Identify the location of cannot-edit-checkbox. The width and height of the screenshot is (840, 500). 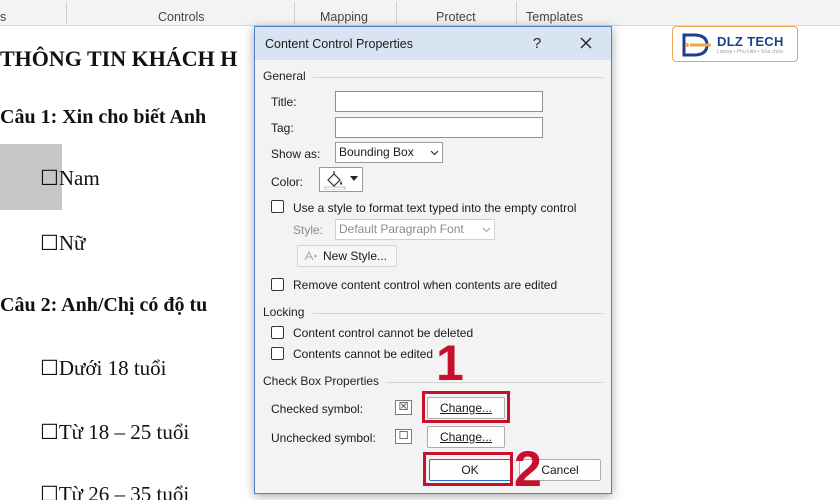
(277, 353).